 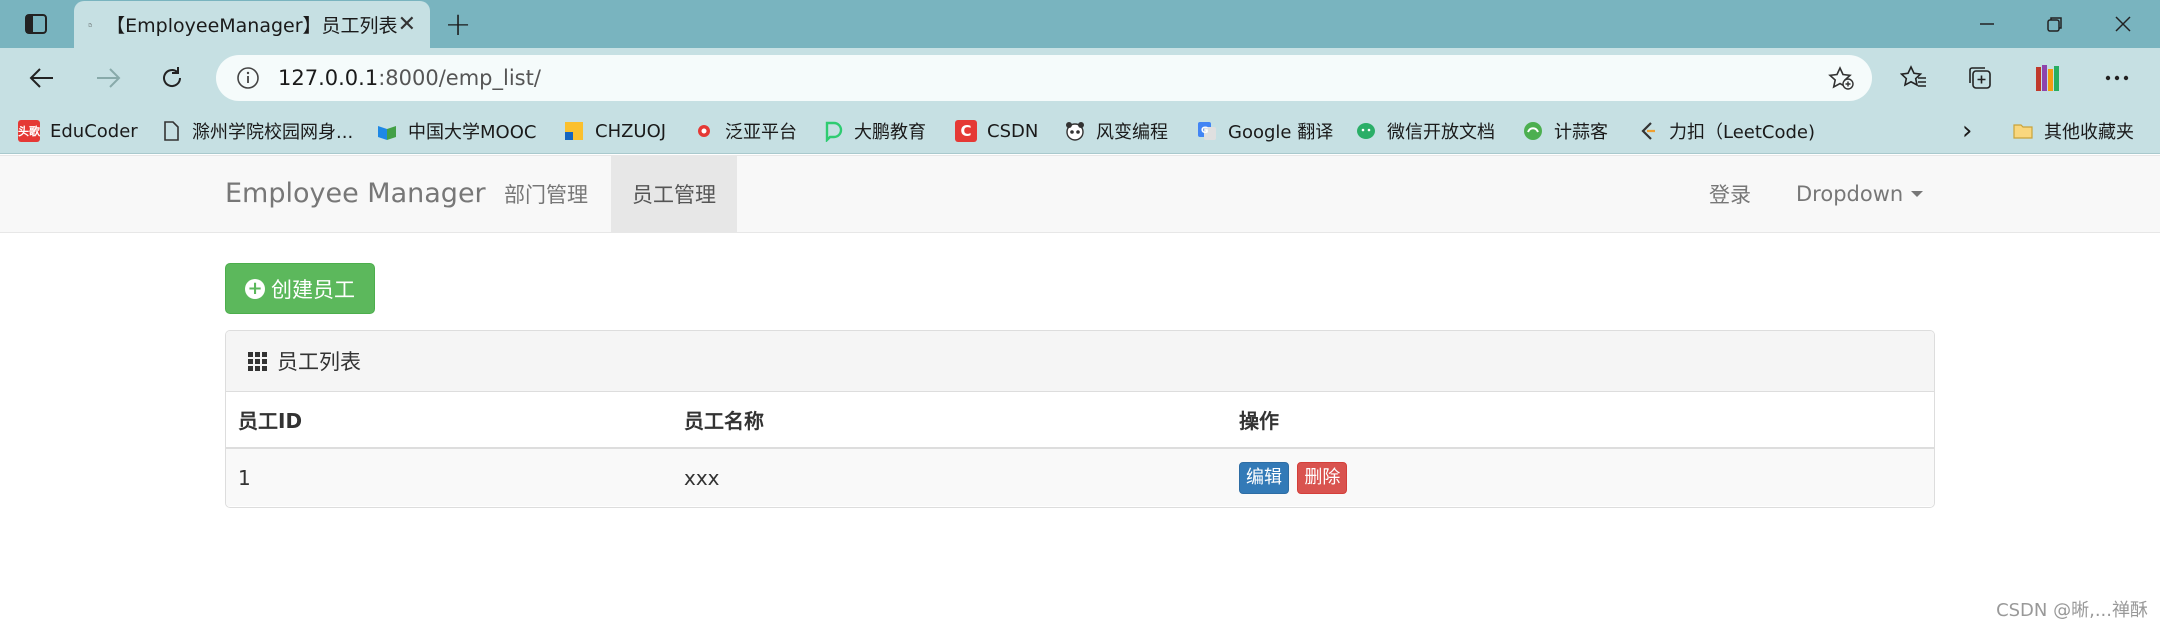 I want to click on edit-button: 编辑, so click(x=1264, y=477).